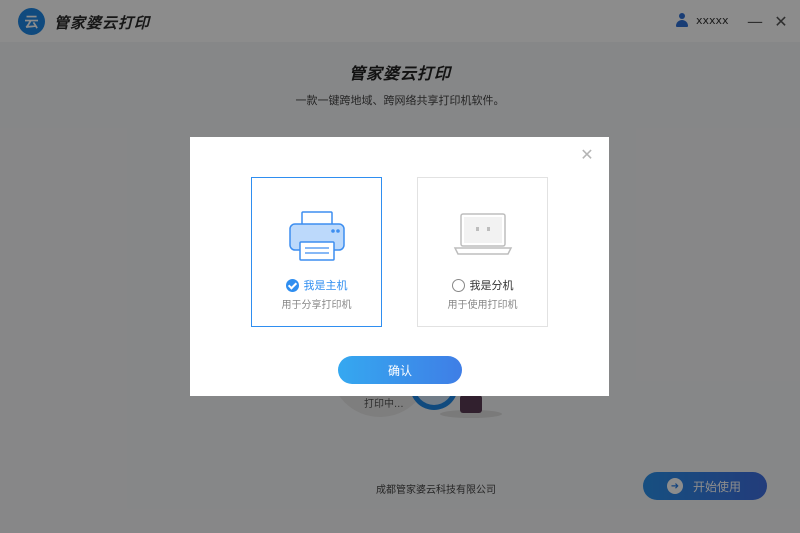  What do you see at coordinates (482, 305) in the screenshot?
I see `option-client-description: 用于使用打印机` at bounding box center [482, 305].